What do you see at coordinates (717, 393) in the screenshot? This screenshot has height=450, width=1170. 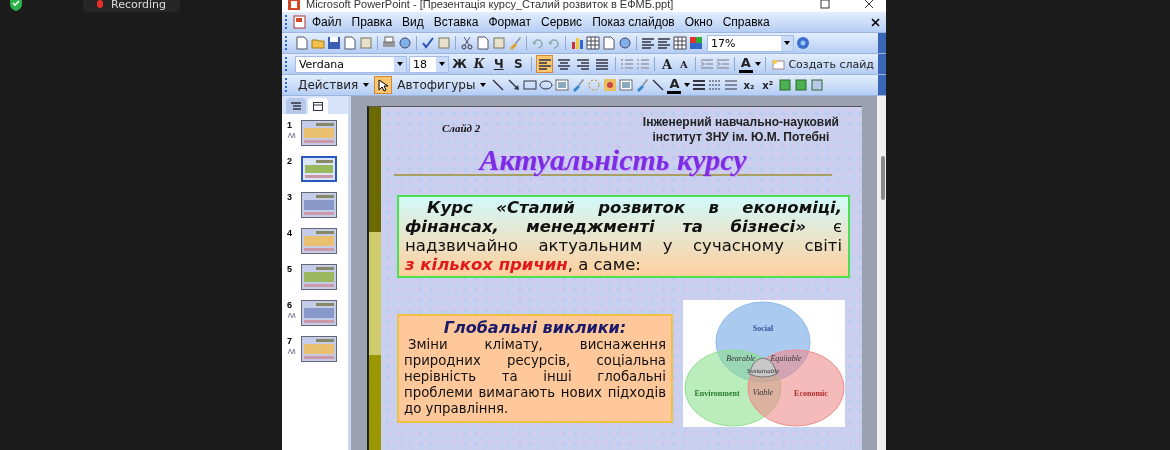 I see `venn-label: Environment` at bounding box center [717, 393].